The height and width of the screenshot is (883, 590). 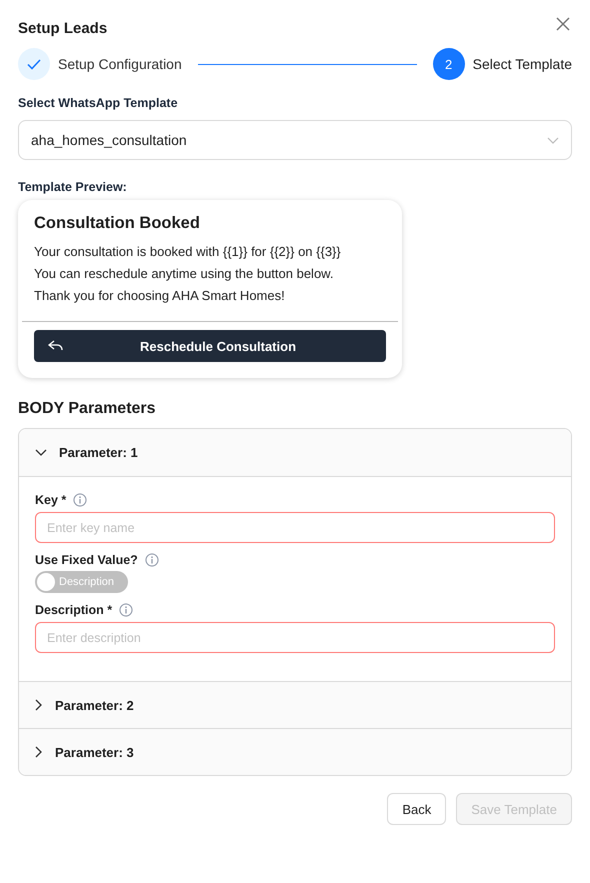 What do you see at coordinates (73, 187) in the screenshot?
I see `field-label: Template Preview:` at bounding box center [73, 187].